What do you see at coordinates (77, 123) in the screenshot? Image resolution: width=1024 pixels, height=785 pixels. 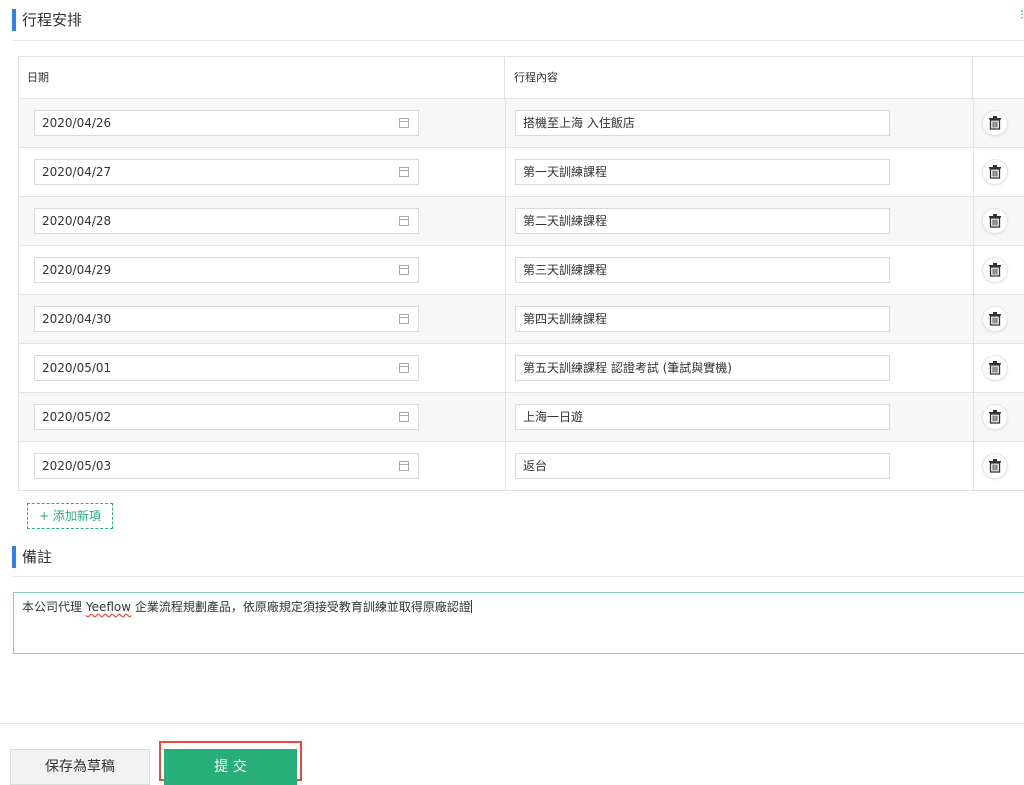 I see `date-value: 2020/04/26` at bounding box center [77, 123].